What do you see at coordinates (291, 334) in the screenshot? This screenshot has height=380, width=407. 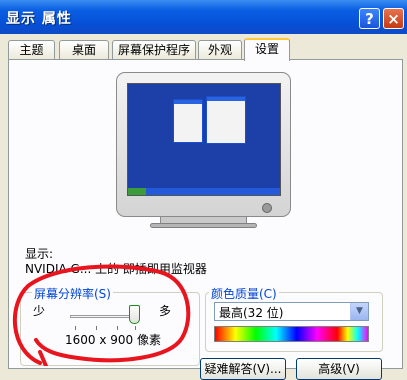 I see `color-spectrum-preview` at bounding box center [291, 334].